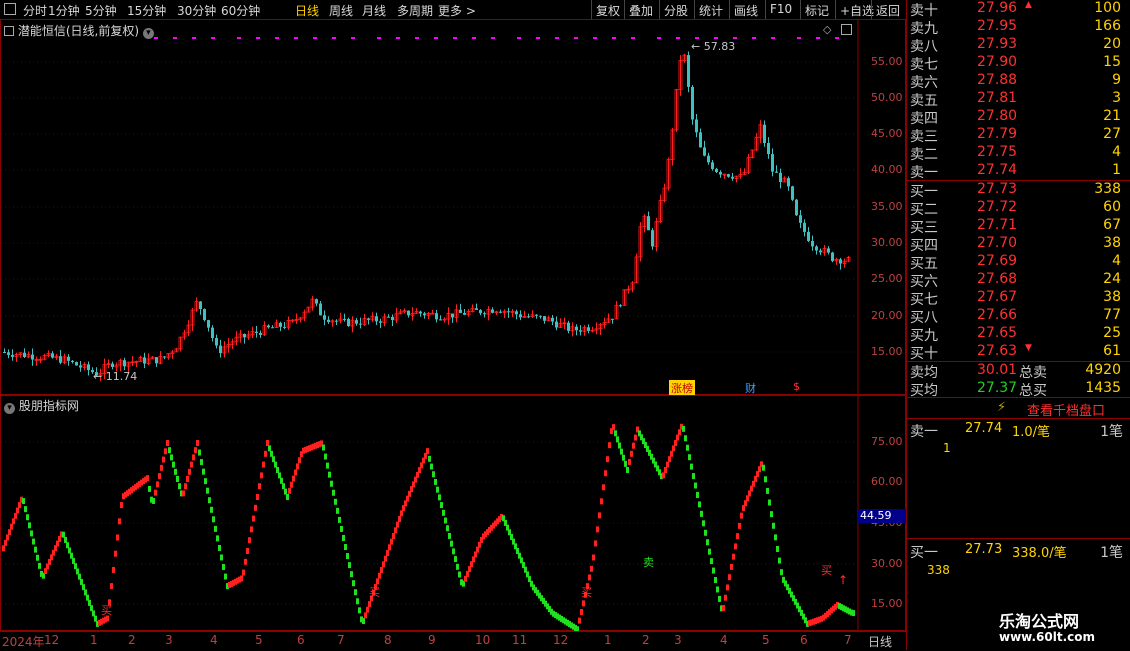 This screenshot has width=1130, height=651. Describe the element at coordinates (374, 10) in the screenshot. I see `period-tab-8: 月线` at that location.